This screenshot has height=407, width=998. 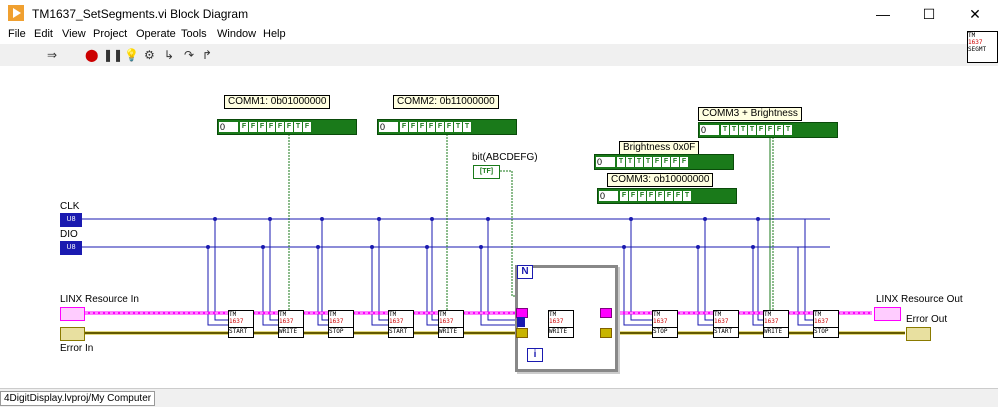 I want to click on dio-terminal: U8, so click(x=71, y=248).